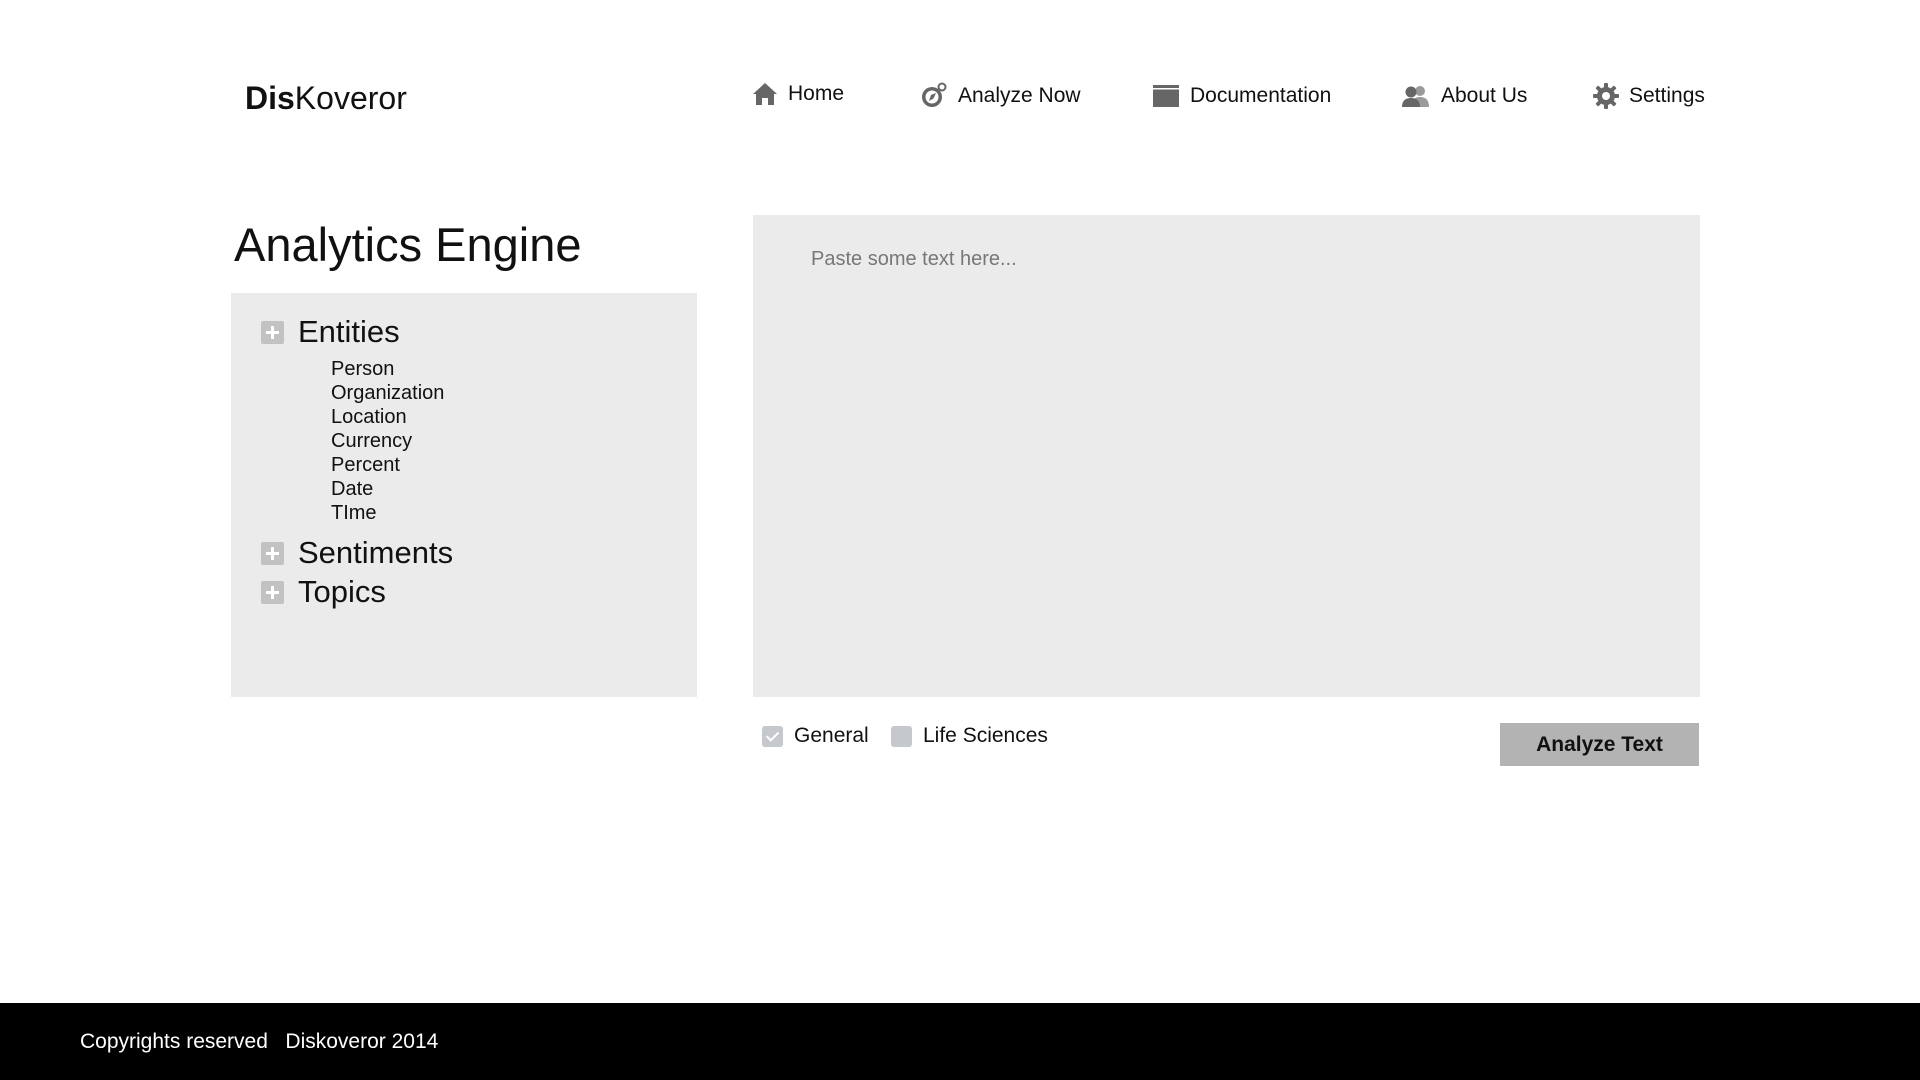 Image resolution: width=1920 pixels, height=1080 pixels. What do you see at coordinates (816, 93) in the screenshot?
I see `nav-home-label: Home` at bounding box center [816, 93].